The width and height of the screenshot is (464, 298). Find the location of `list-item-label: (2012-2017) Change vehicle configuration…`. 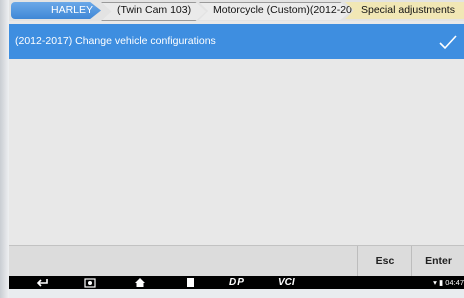

list-item-label: (2012-2017) Change vehicle configuration… is located at coordinates (115, 41).